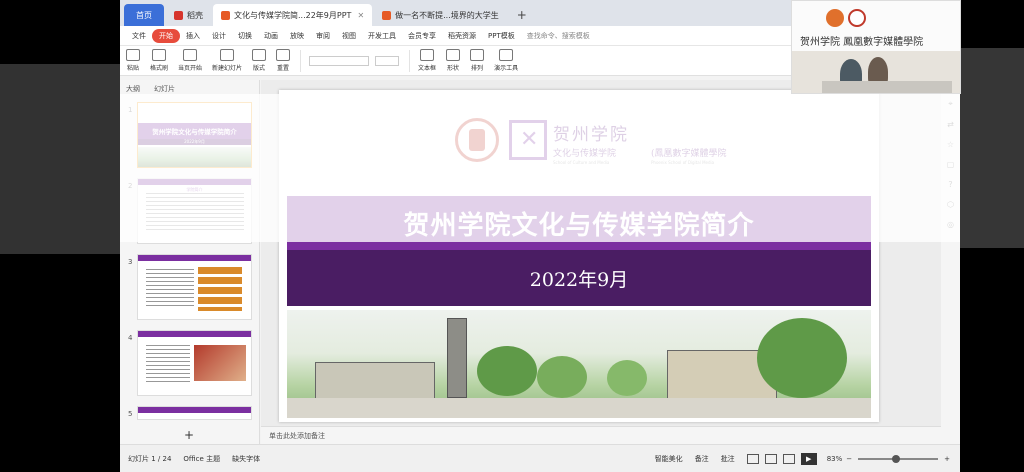 The height and width of the screenshot is (472, 1024). What do you see at coordinates (382, 36) in the screenshot?
I see `menu-developer: 开发工具` at bounding box center [382, 36].